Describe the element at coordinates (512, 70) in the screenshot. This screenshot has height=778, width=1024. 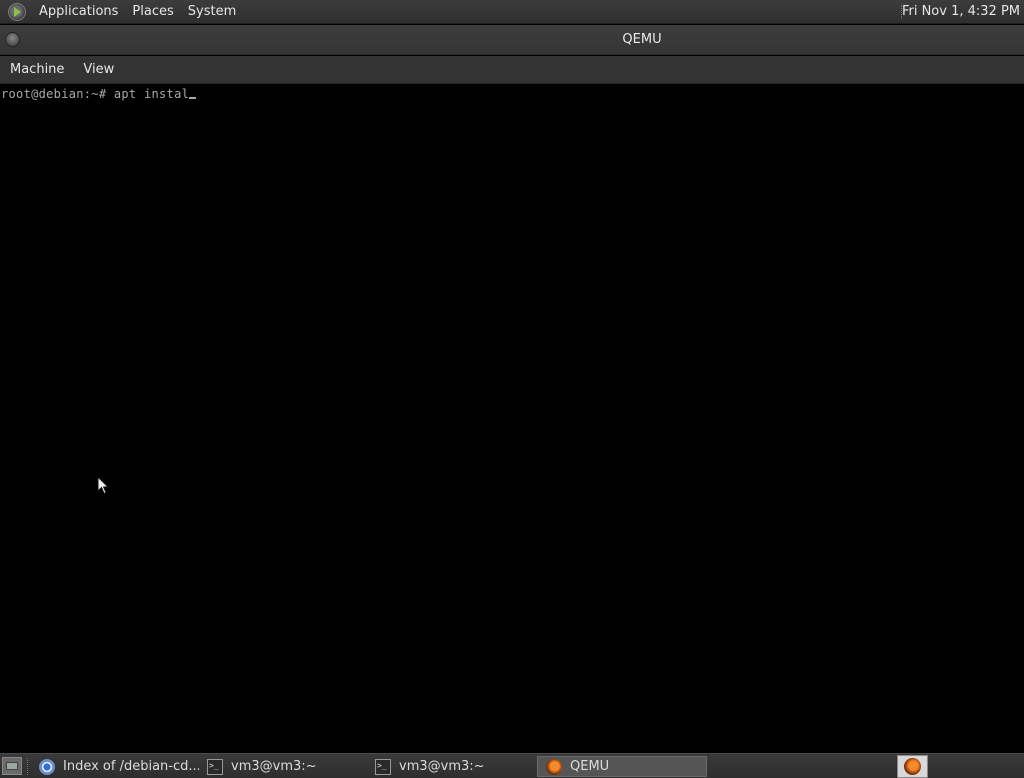
I see `qemu-menubar: Machine View` at that location.